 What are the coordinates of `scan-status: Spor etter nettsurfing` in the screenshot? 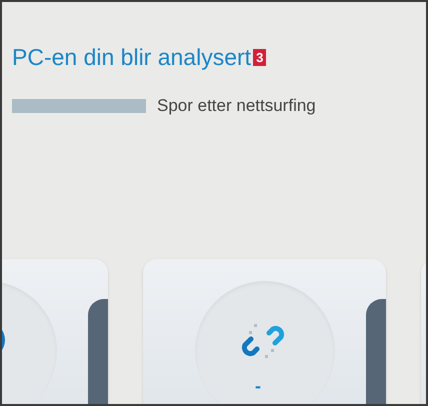 It's located at (236, 106).